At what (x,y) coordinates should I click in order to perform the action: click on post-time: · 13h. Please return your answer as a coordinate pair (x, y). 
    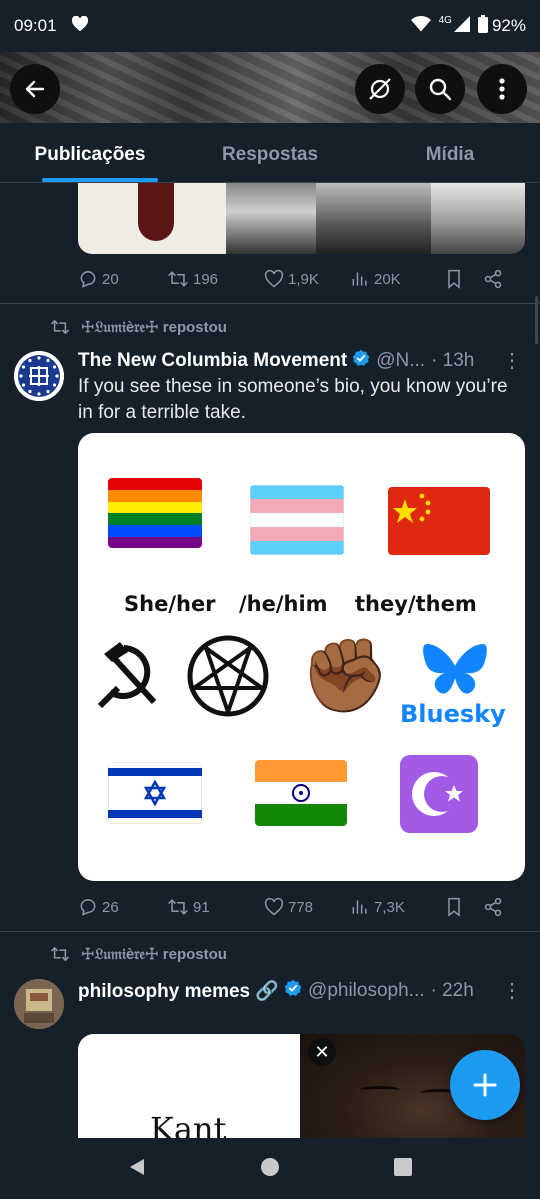
    Looking at the image, I should click on (453, 360).